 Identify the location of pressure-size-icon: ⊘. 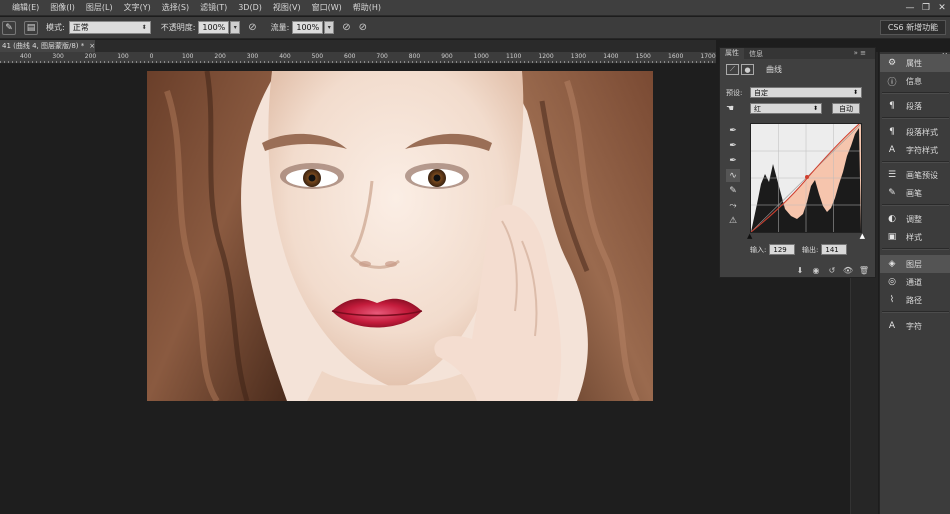
(363, 27).